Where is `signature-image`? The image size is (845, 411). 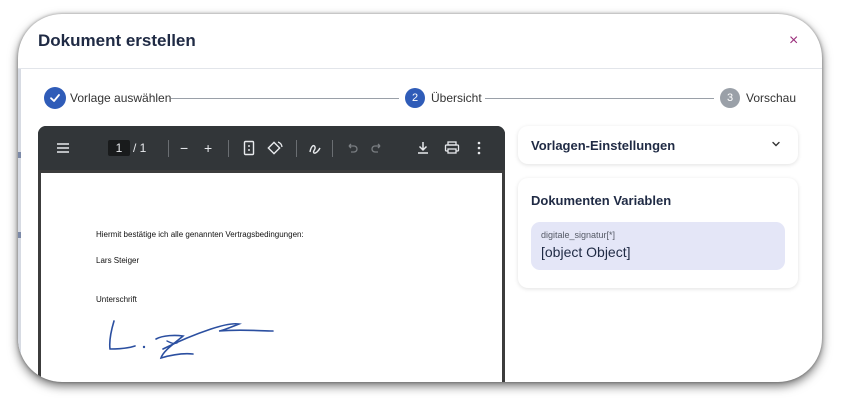
signature-image is located at coordinates (191, 340).